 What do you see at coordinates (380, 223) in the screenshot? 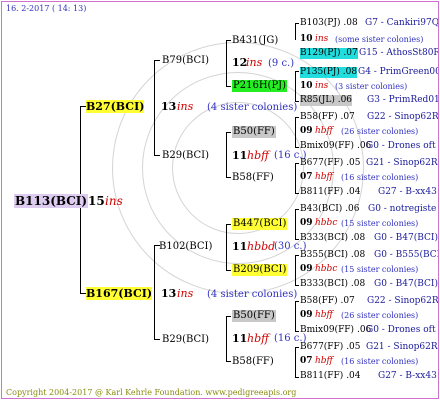
I see `gen4-b447-note: (15 sister colonies)` at bounding box center [380, 223].